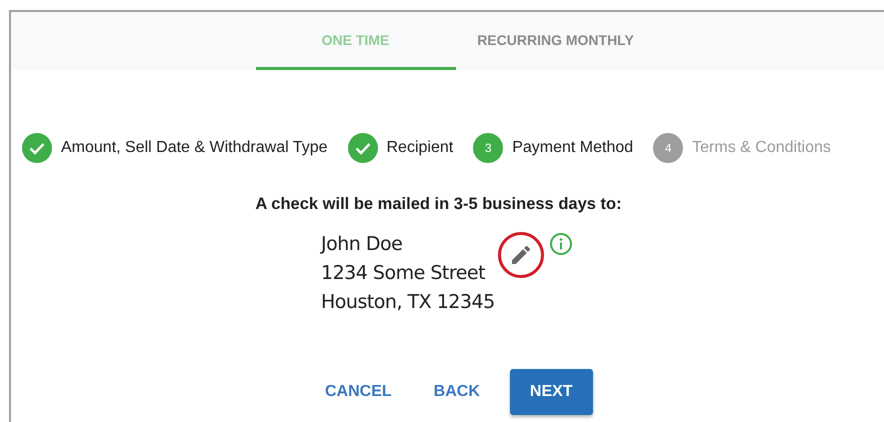  Describe the element at coordinates (761, 148) in the screenshot. I see `step-label: Terms & Conditions` at that location.